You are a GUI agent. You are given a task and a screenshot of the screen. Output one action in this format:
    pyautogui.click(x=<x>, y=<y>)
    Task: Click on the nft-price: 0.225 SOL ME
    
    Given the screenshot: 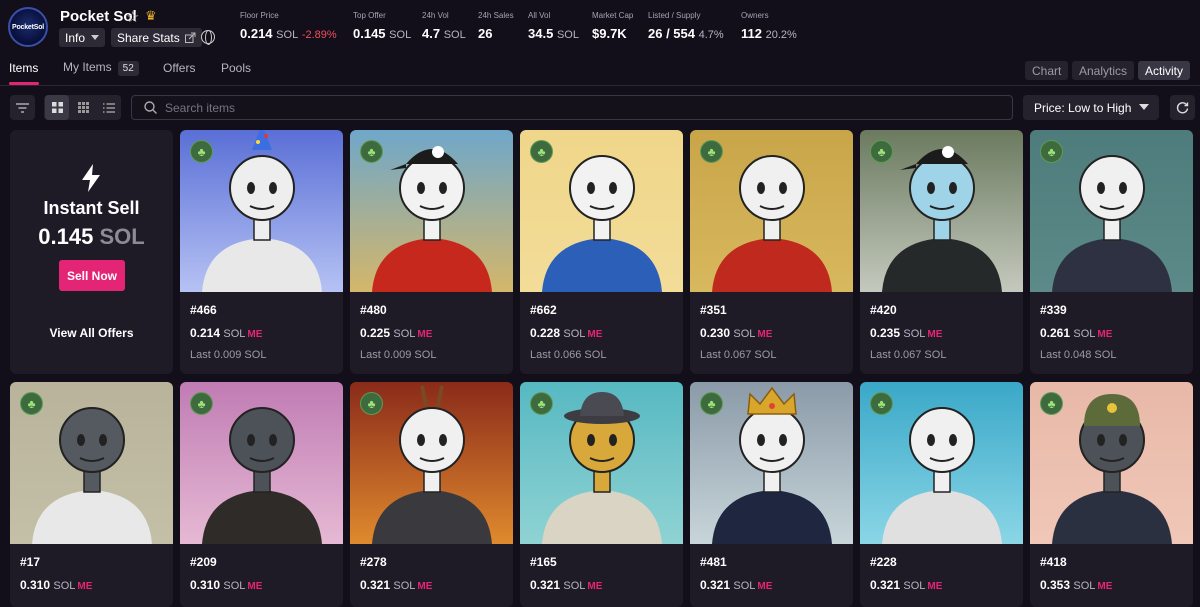 What is the action you would take?
    pyautogui.click(x=396, y=333)
    